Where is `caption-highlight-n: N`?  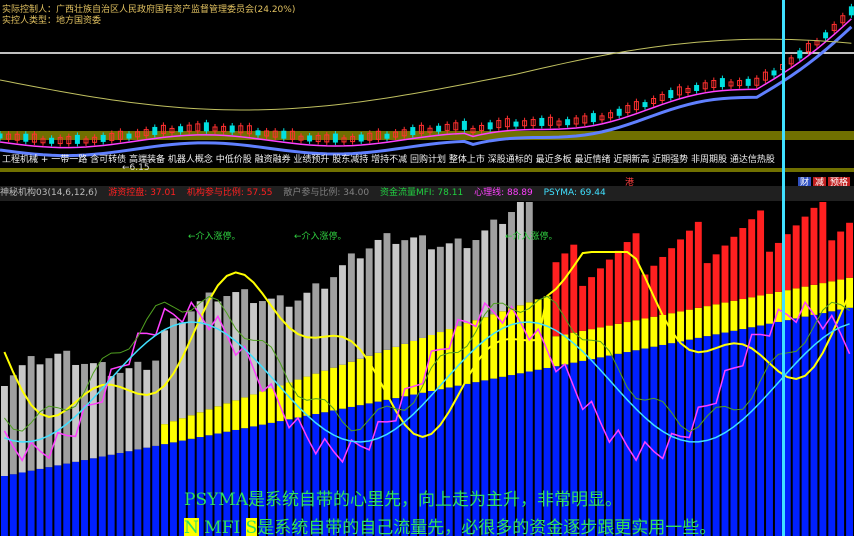 caption-highlight-n: N is located at coordinates (191, 527).